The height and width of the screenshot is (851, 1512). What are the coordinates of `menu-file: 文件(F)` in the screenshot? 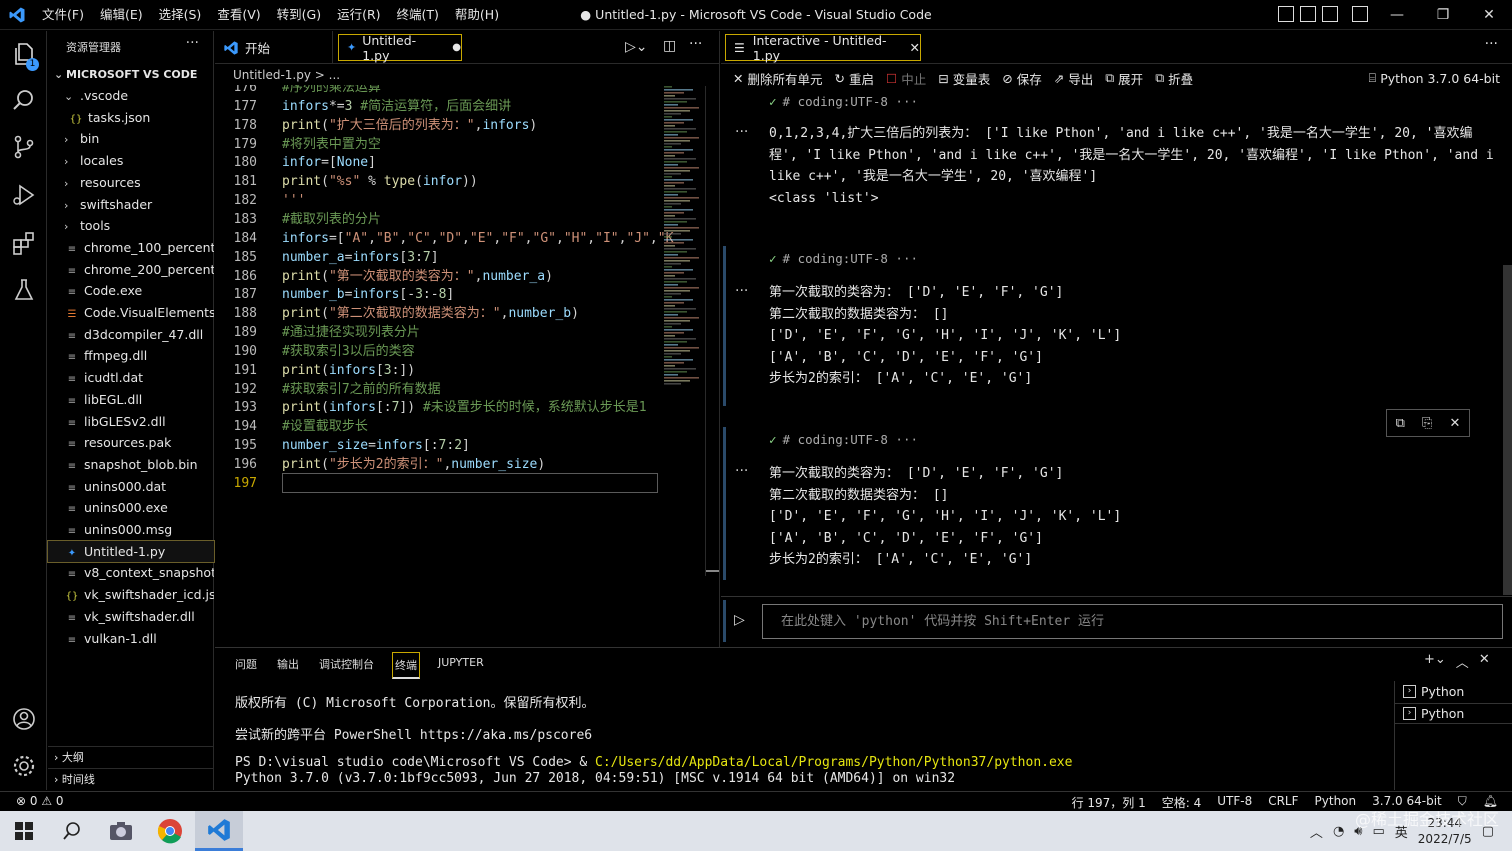 It's located at (63, 15).